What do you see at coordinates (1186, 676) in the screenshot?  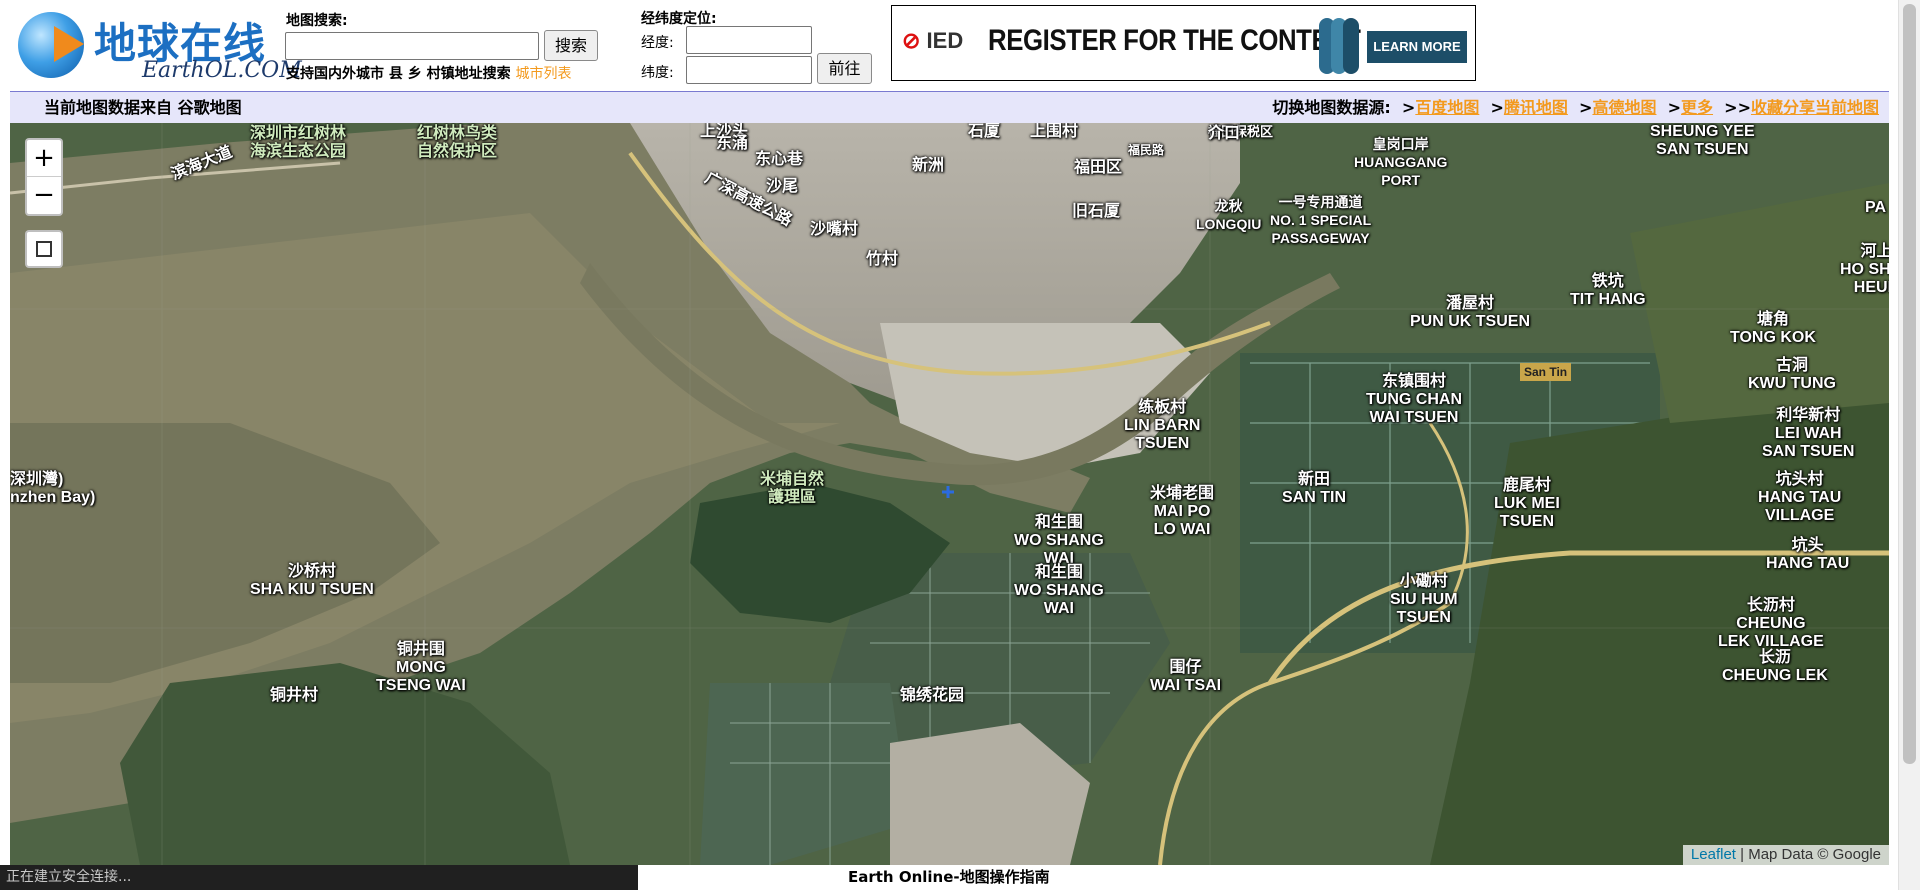 I see `map-label: 围仔 WAI TSAI` at bounding box center [1186, 676].